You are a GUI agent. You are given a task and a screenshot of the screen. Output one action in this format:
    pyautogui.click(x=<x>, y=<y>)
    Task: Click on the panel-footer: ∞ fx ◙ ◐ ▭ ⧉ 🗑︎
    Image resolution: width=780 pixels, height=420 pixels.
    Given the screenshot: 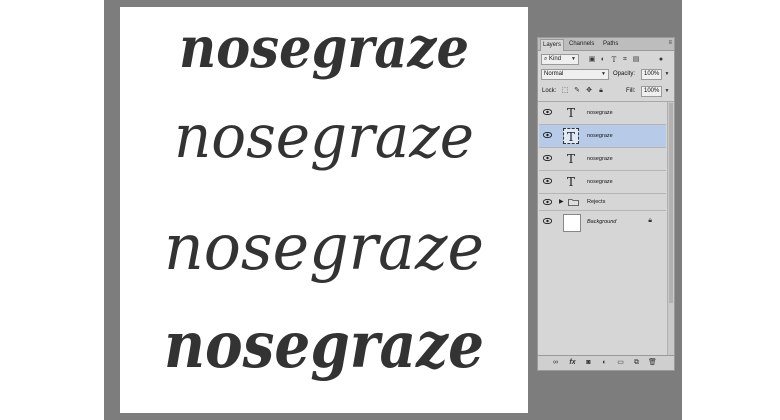 What is the action you would take?
    pyautogui.click(x=606, y=362)
    